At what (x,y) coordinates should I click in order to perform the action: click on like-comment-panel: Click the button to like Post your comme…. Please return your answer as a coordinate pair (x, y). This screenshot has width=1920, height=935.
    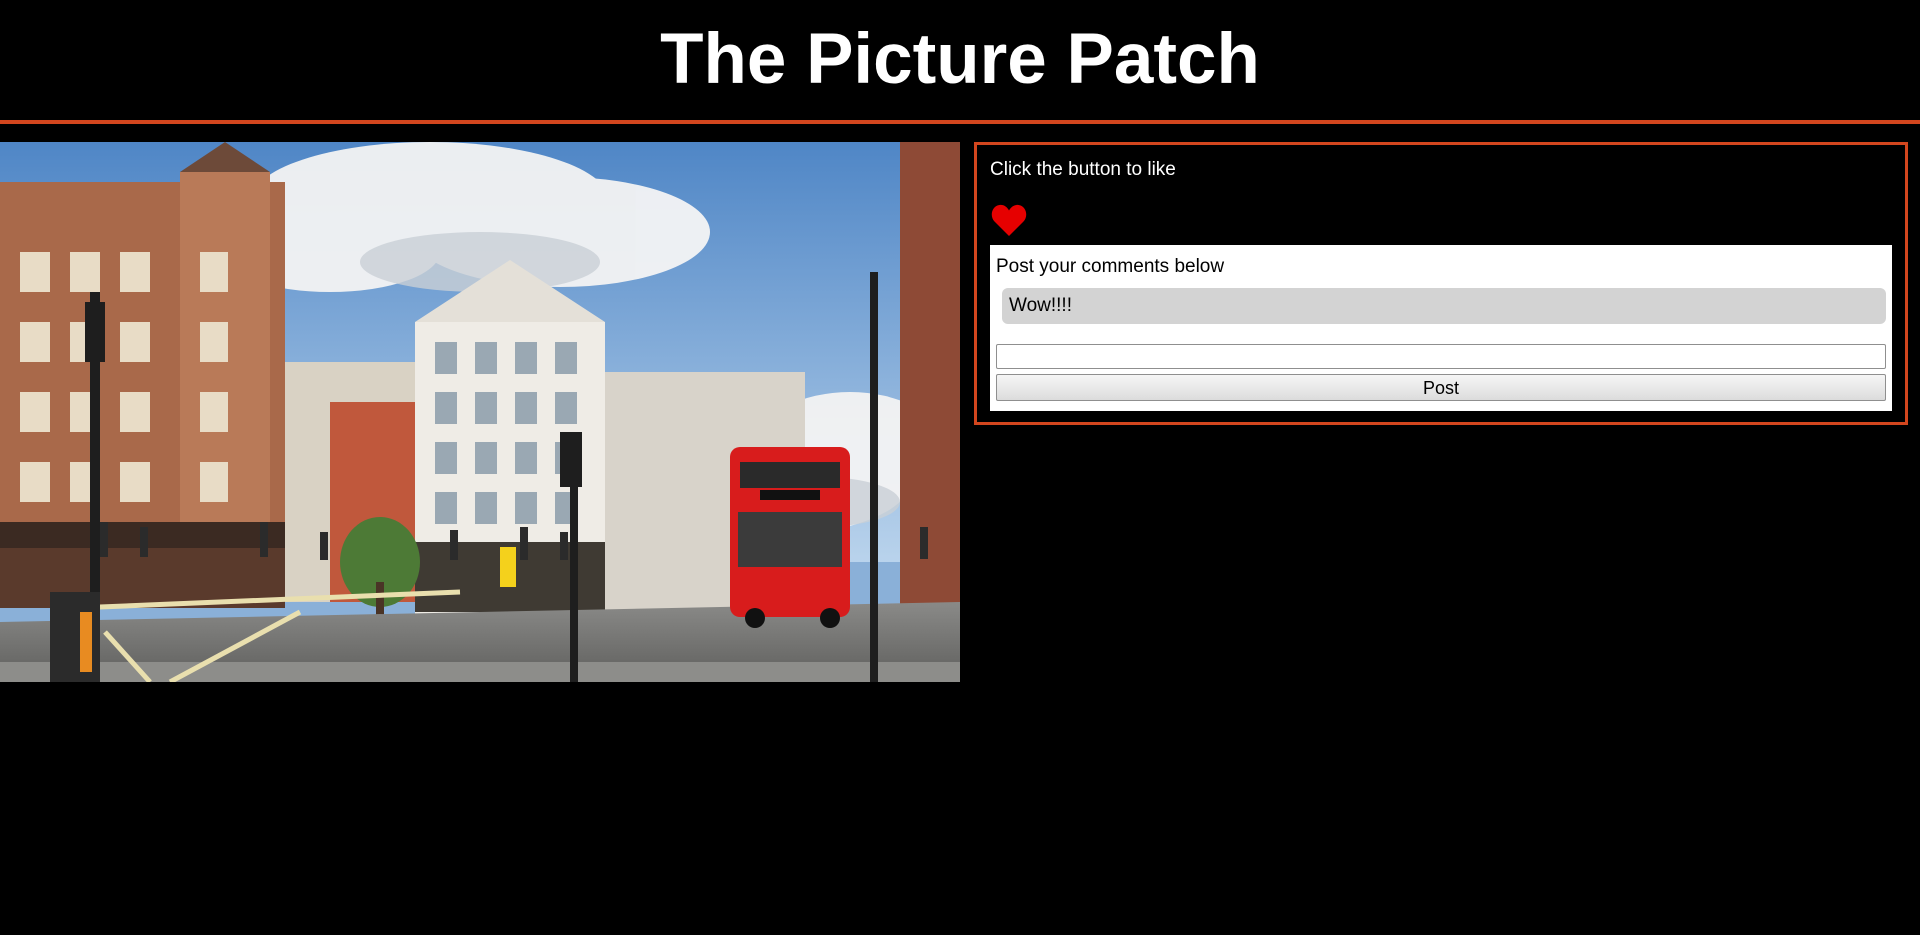
    Looking at the image, I should click on (1441, 283).